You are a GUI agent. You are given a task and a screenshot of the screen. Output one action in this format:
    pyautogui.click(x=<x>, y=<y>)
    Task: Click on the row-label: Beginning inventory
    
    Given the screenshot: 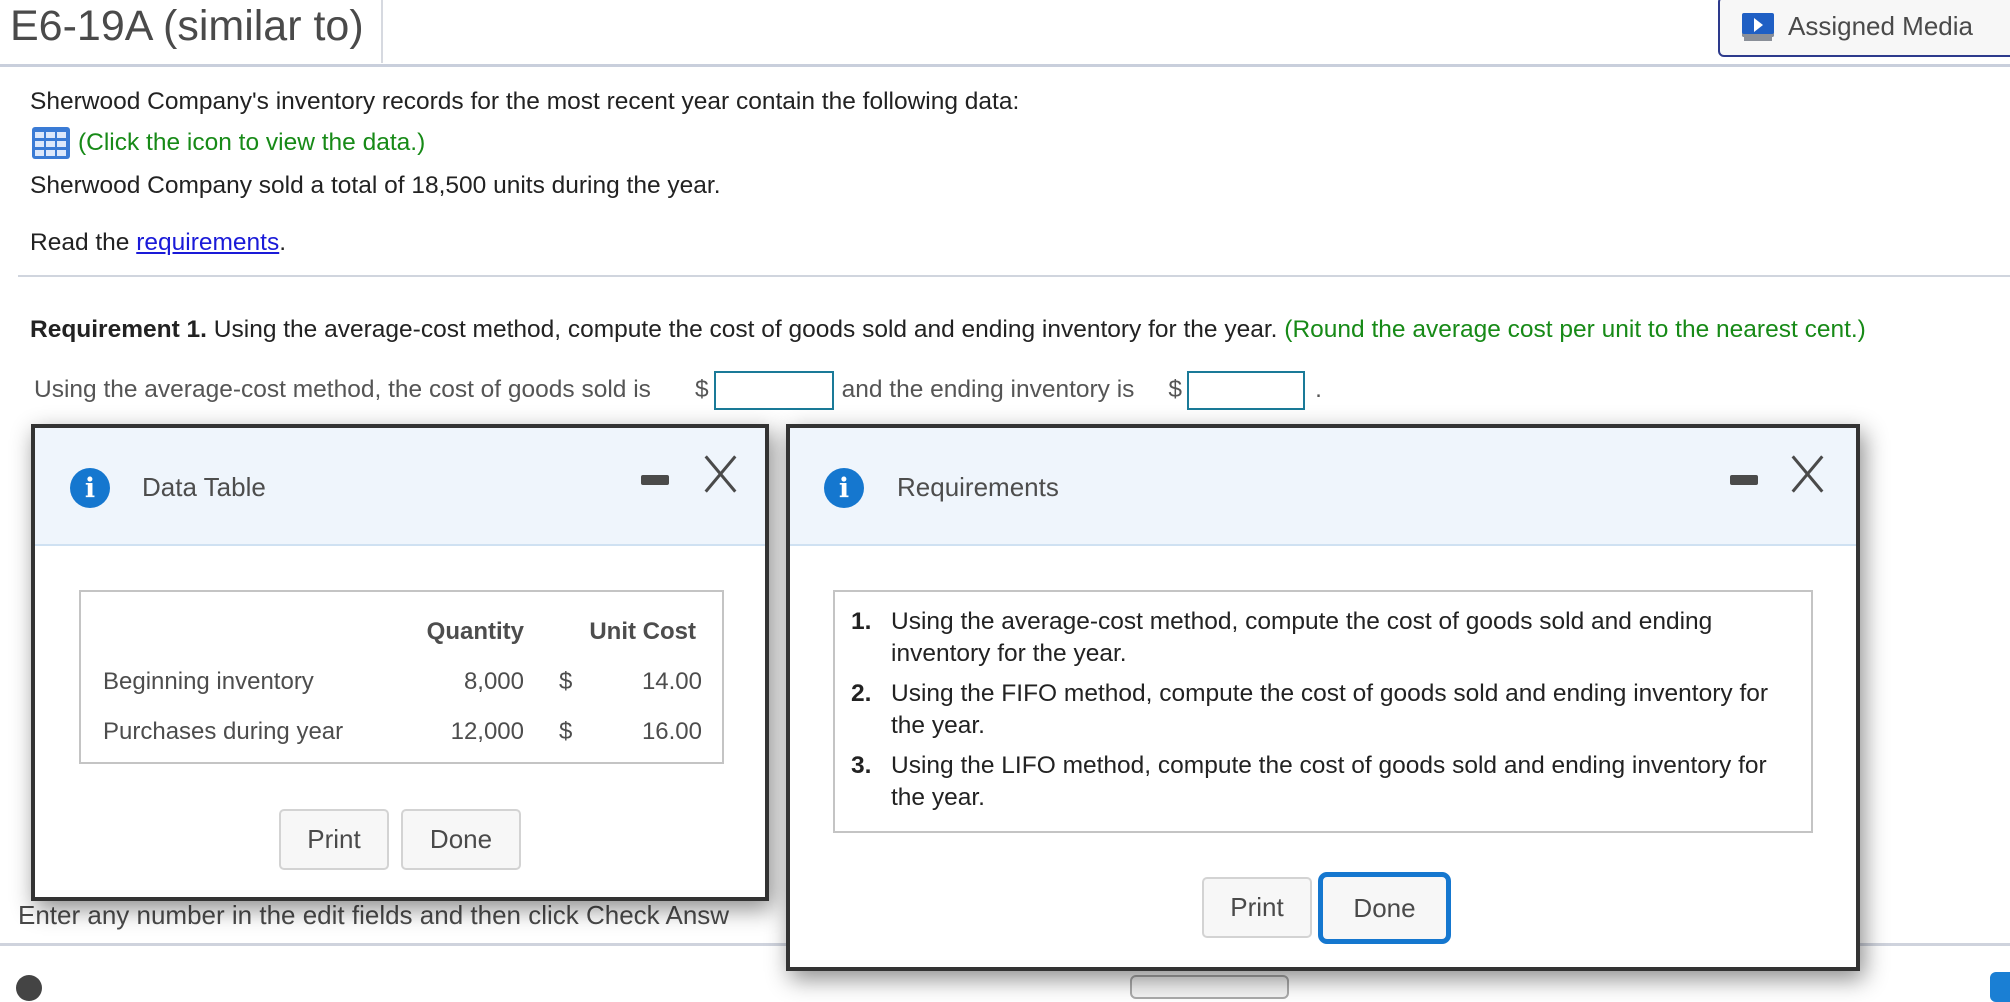 What is the action you would take?
    pyautogui.click(x=208, y=681)
    